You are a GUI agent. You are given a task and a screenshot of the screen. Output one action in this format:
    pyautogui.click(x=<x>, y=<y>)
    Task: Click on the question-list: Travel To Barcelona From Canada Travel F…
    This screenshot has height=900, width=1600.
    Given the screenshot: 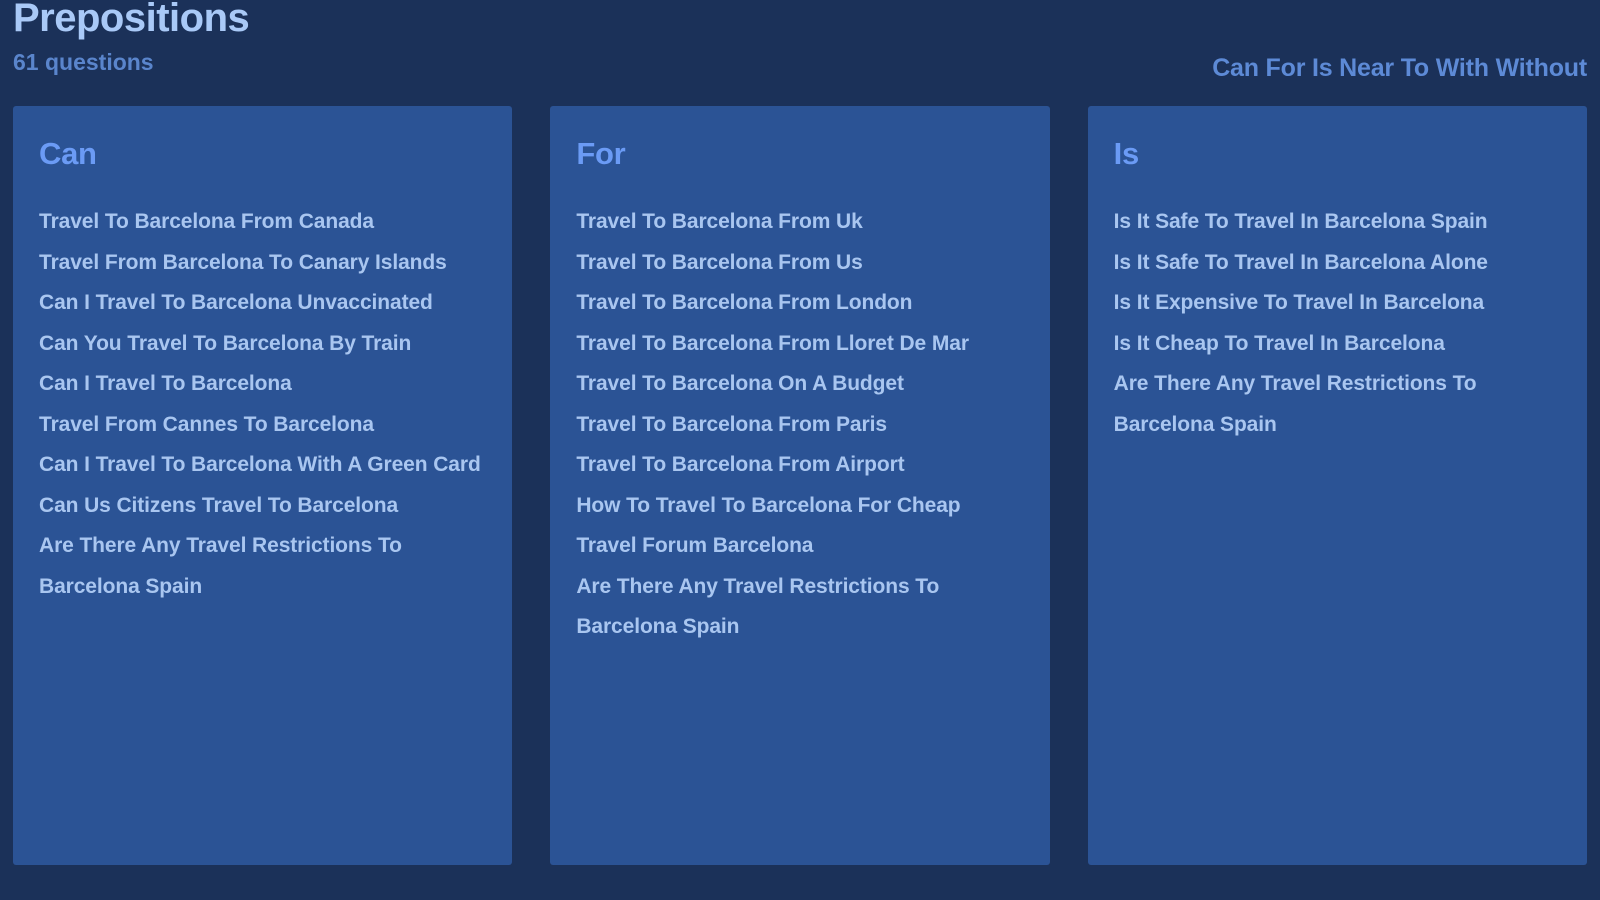 What is the action you would take?
    pyautogui.click(x=262, y=404)
    